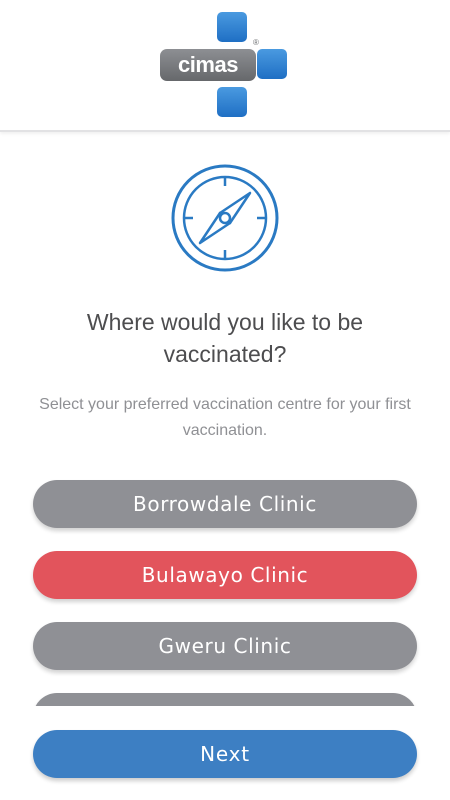 The image size is (450, 800). Describe the element at coordinates (225, 575) in the screenshot. I see `clinic-option-bulawayo: Bulawayo Clinic` at that location.